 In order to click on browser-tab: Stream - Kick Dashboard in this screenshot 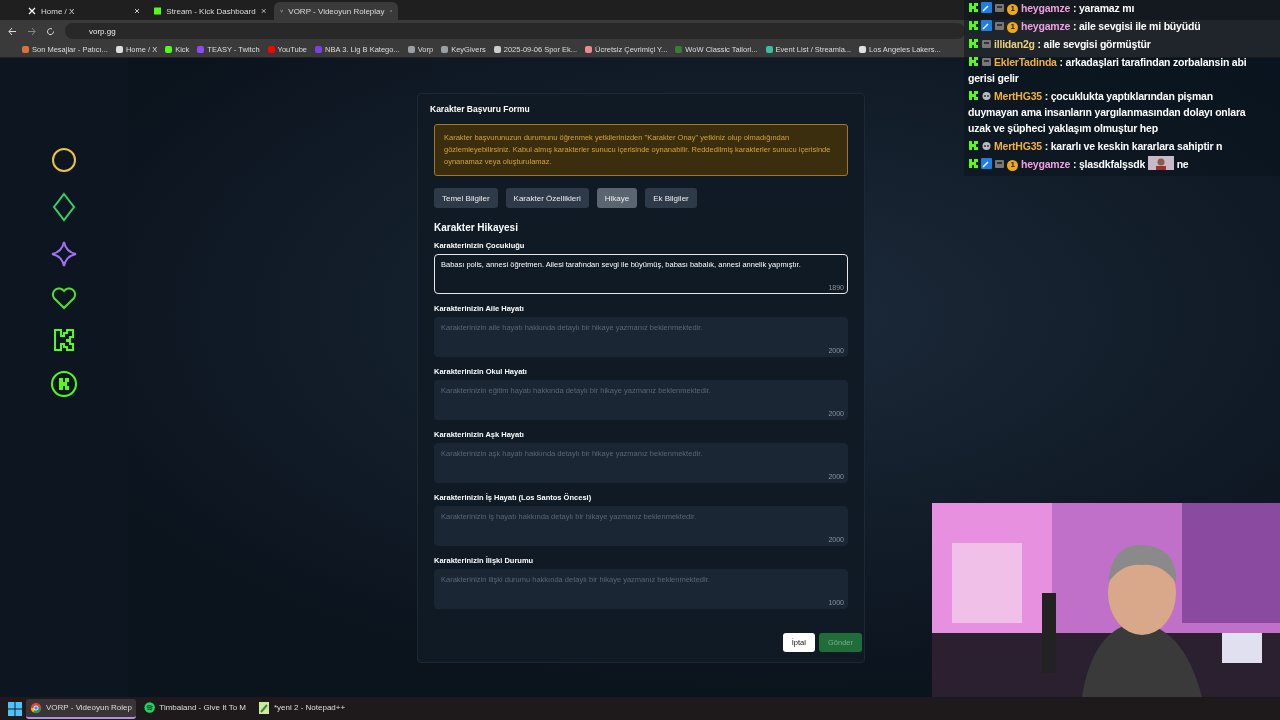, I will do `click(210, 11)`.